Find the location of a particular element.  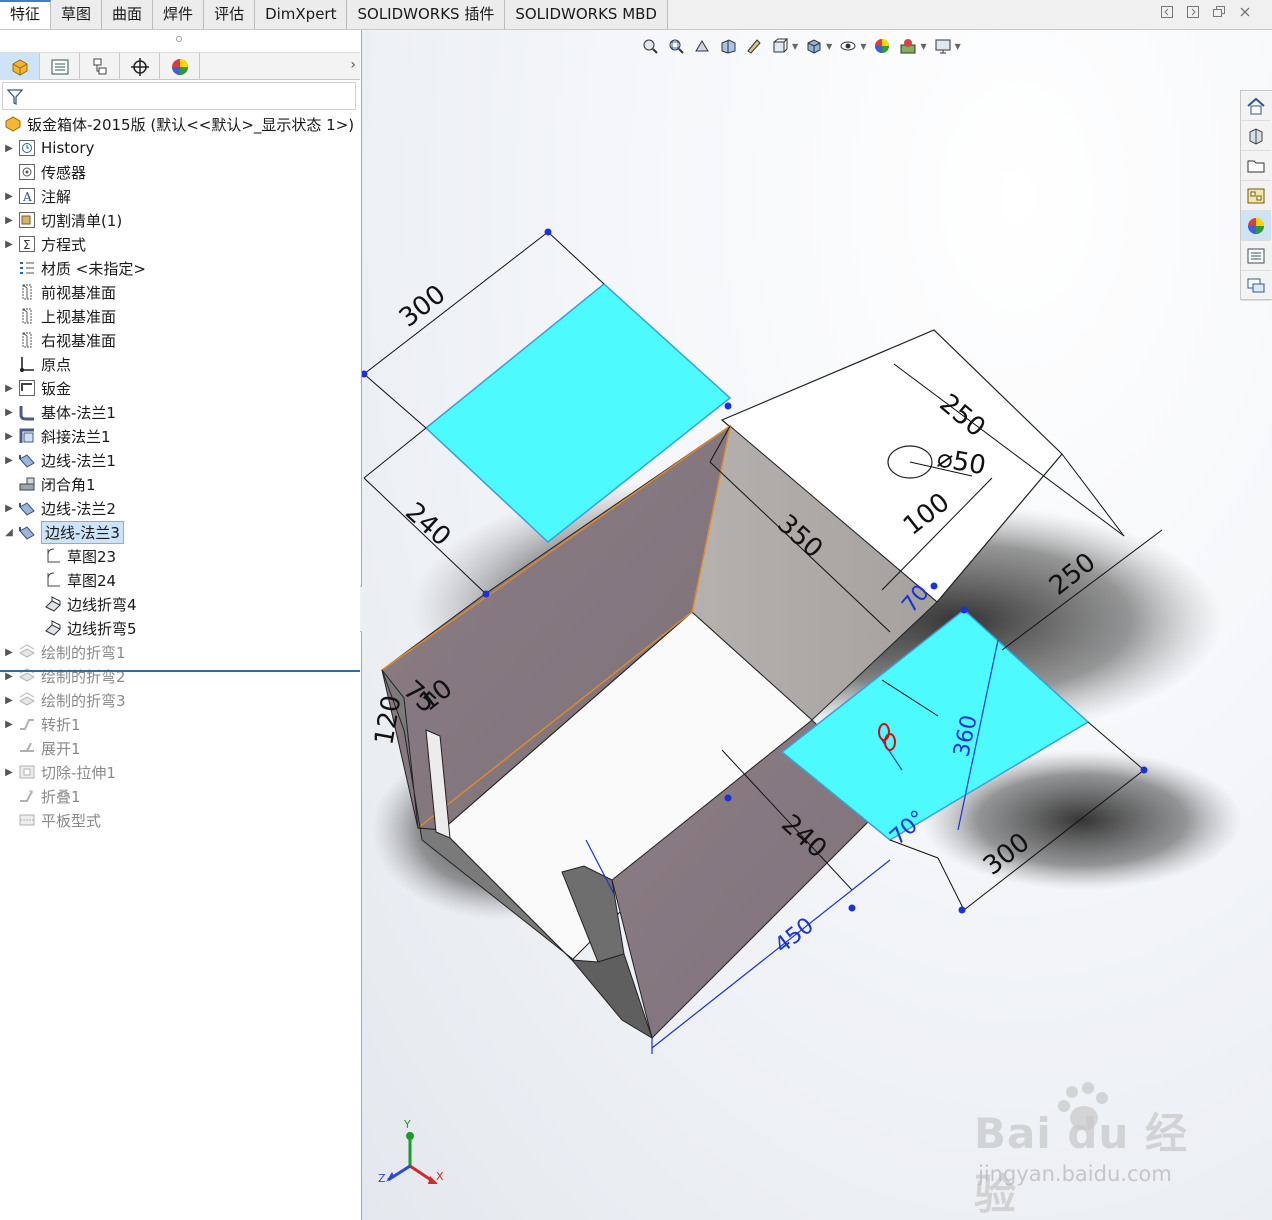

tab-dimxpert: DimXpert is located at coordinates (301, 14).